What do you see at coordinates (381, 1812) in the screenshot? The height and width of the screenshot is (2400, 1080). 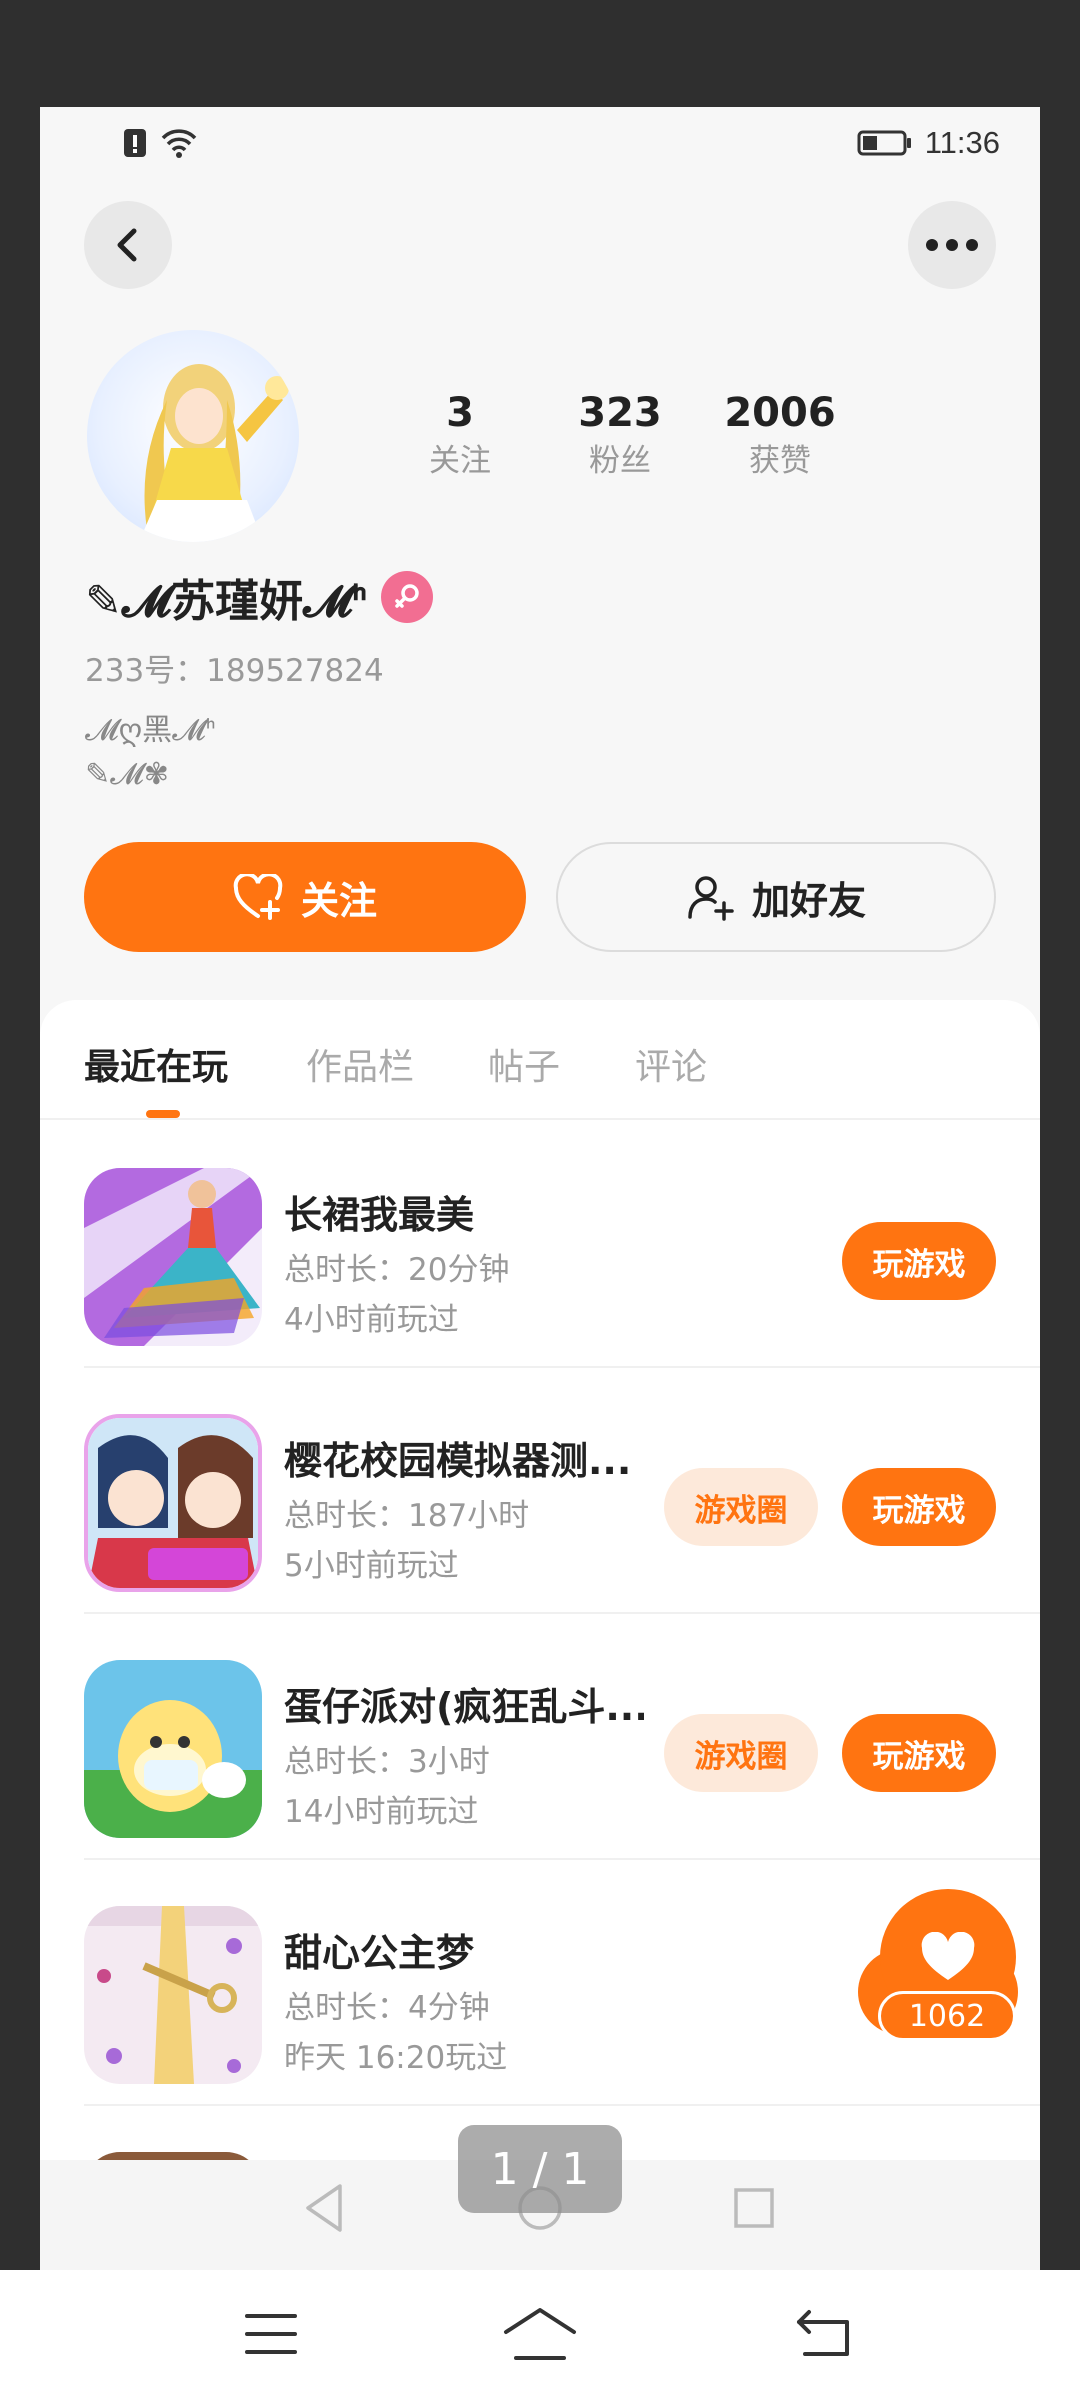 I see `game-last-played: 14小时前玩过` at bounding box center [381, 1812].